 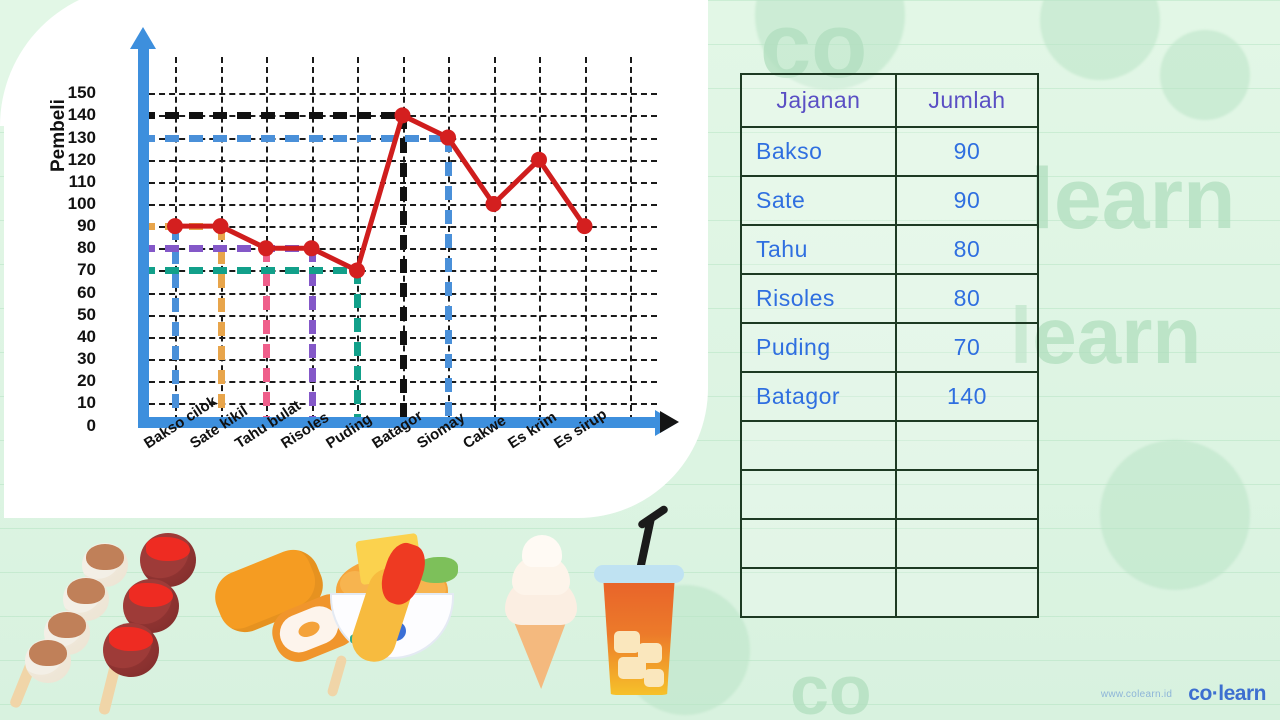 What do you see at coordinates (1133, 199) in the screenshot?
I see `background-watermark-text: learn` at bounding box center [1133, 199].